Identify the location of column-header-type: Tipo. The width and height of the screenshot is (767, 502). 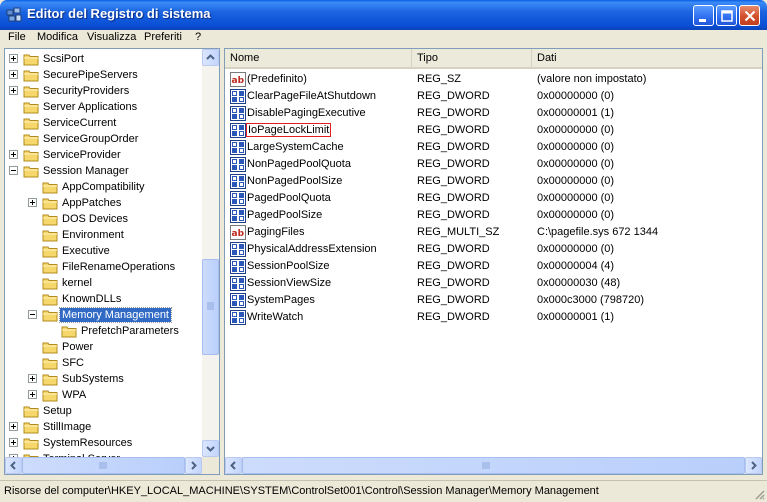
(472, 58).